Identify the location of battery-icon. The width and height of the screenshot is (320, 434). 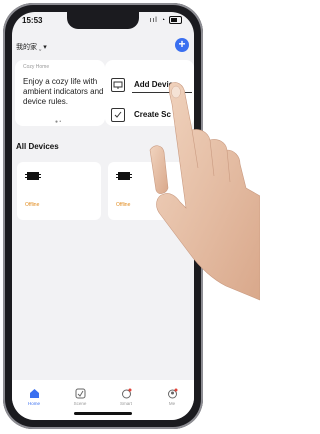
(175, 20).